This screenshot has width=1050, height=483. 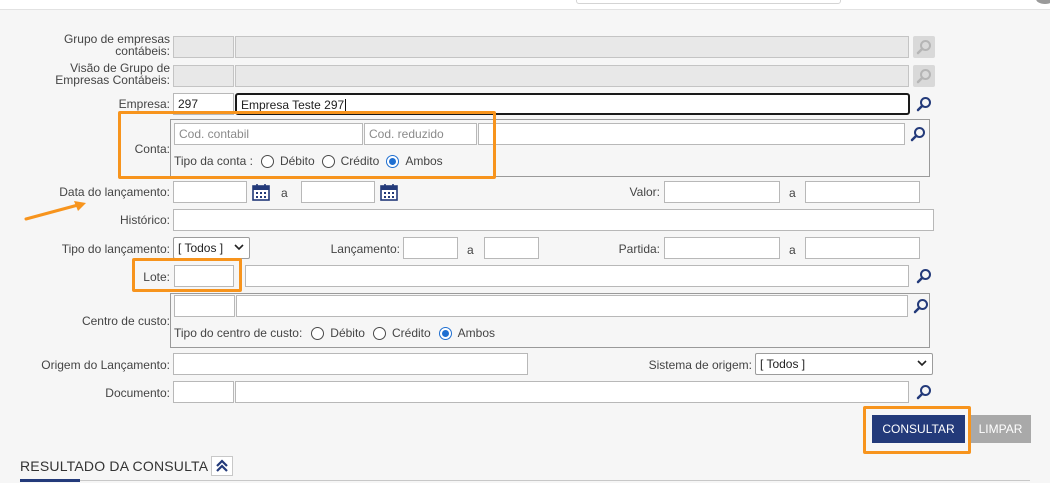 What do you see at coordinates (572, 306) in the screenshot?
I see `centro-custo-descricao-input` at bounding box center [572, 306].